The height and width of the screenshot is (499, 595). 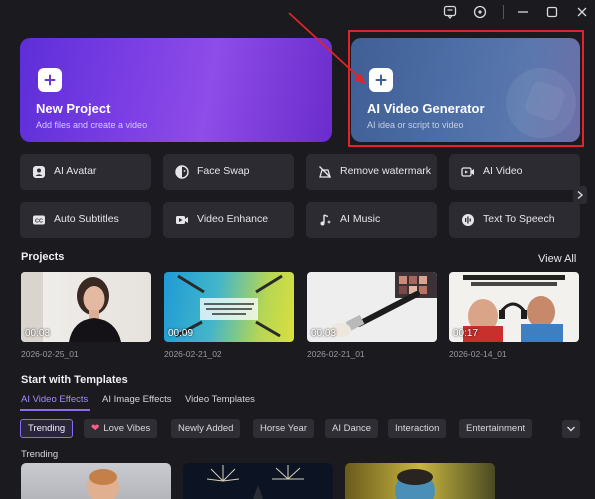 I want to click on title-bar, so click(x=297, y=12).